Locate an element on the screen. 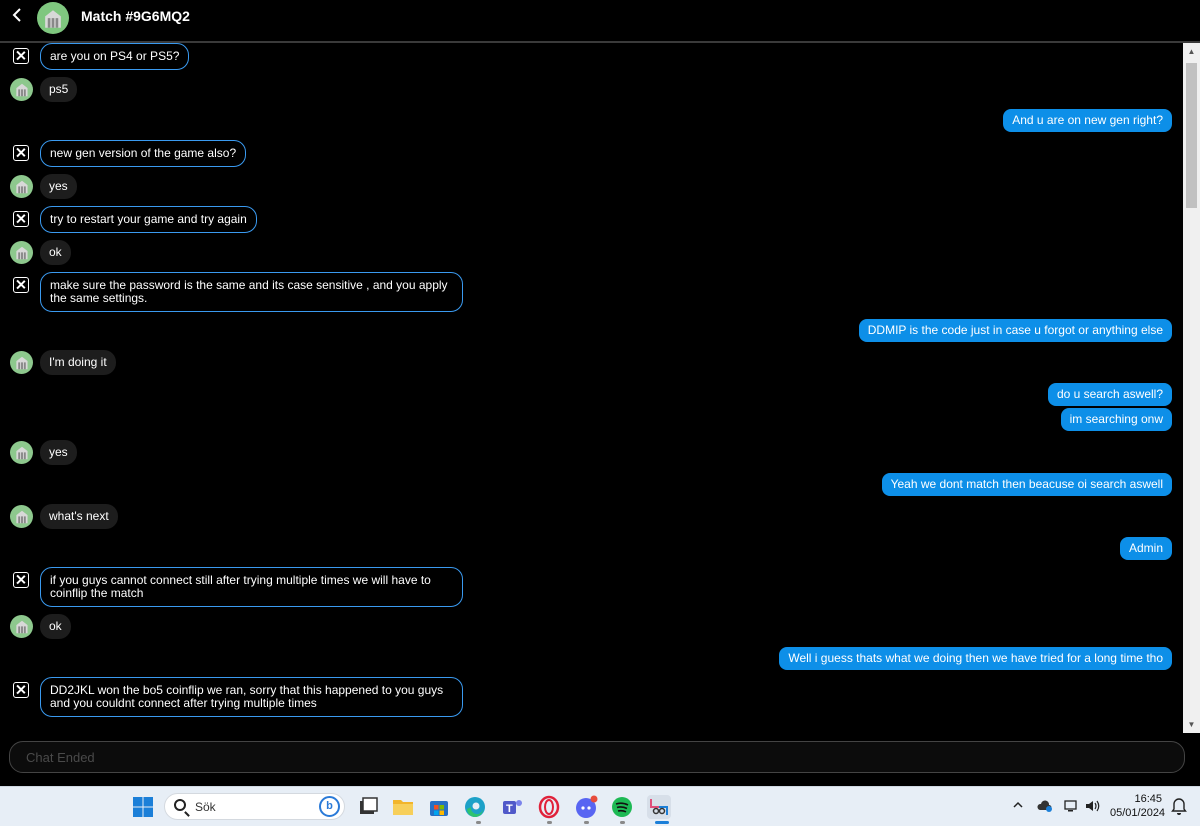 This screenshot has width=1200, height=826. active-indicator is located at coordinates (662, 822).